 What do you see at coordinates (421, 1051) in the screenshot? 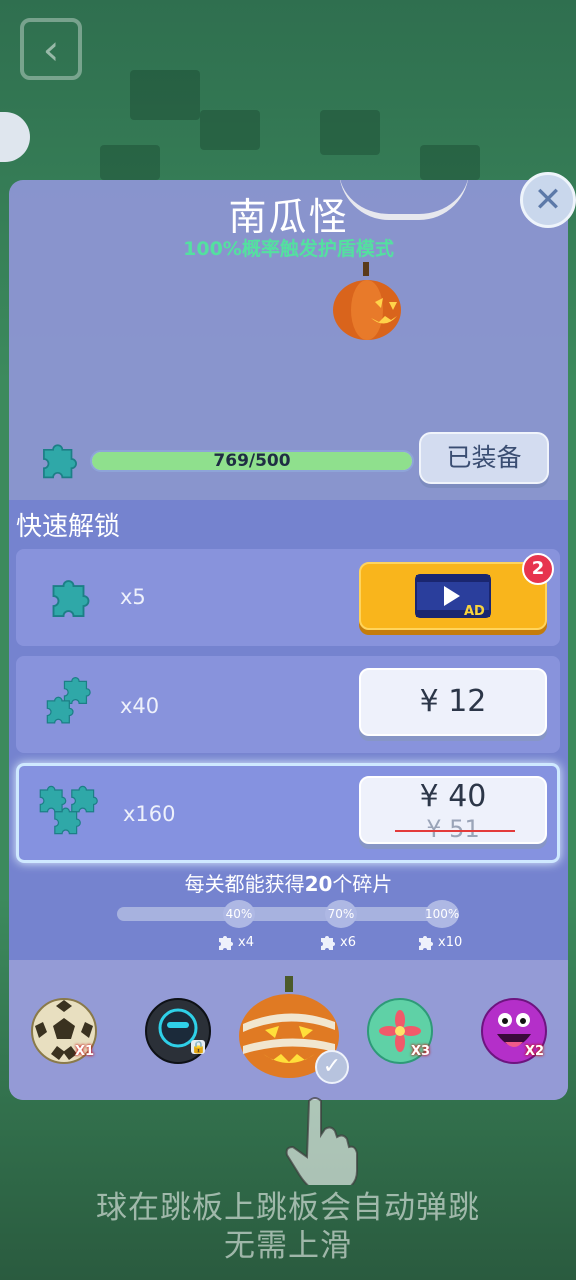
I see `multiplier-label: X3` at bounding box center [421, 1051].